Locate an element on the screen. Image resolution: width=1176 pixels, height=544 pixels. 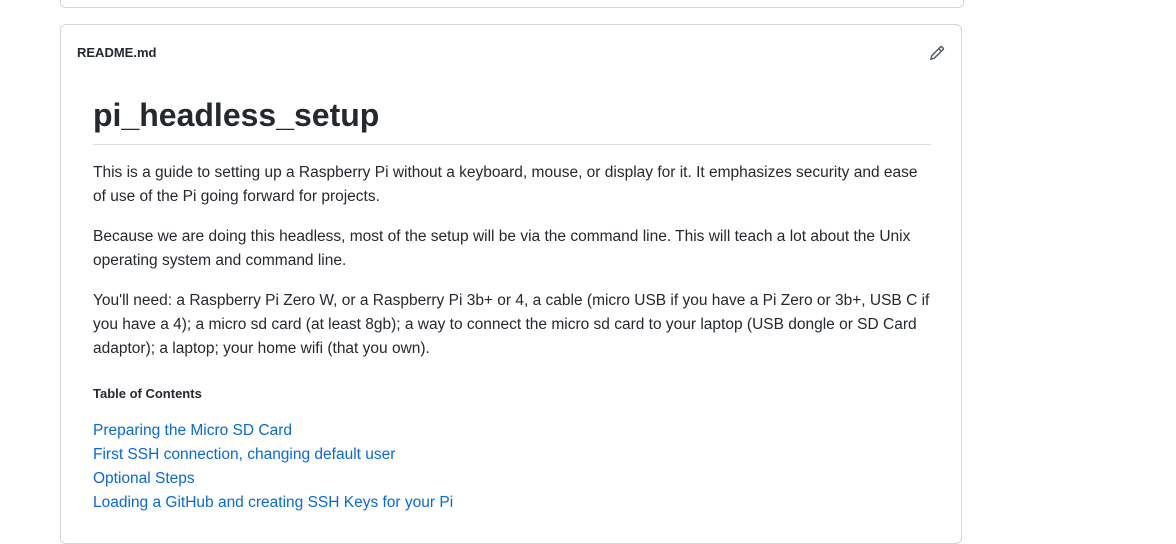
toc-item: Optional Steps is located at coordinates (512, 479).